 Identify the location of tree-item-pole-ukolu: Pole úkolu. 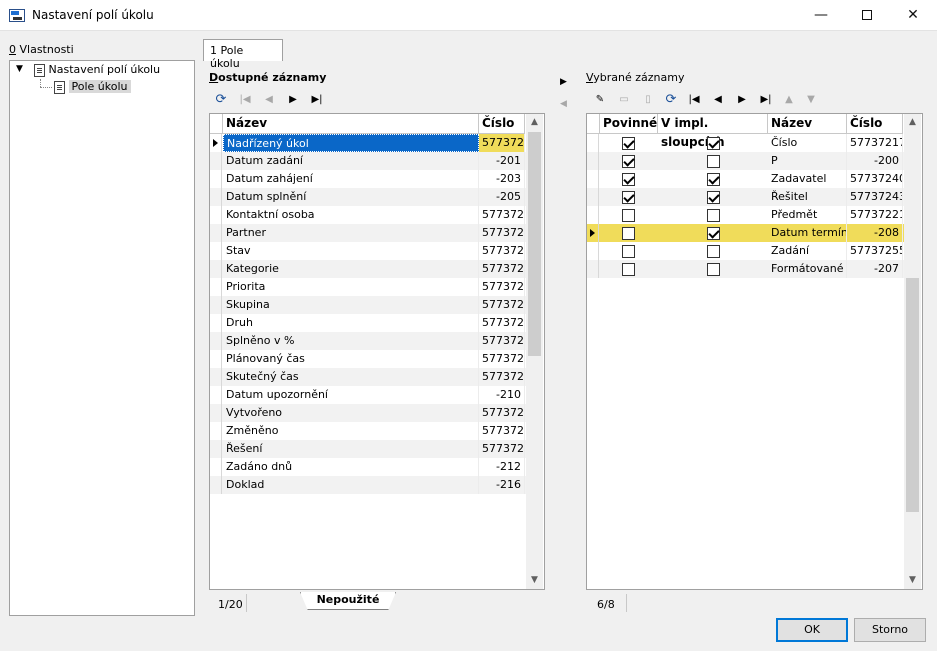
(92, 87).